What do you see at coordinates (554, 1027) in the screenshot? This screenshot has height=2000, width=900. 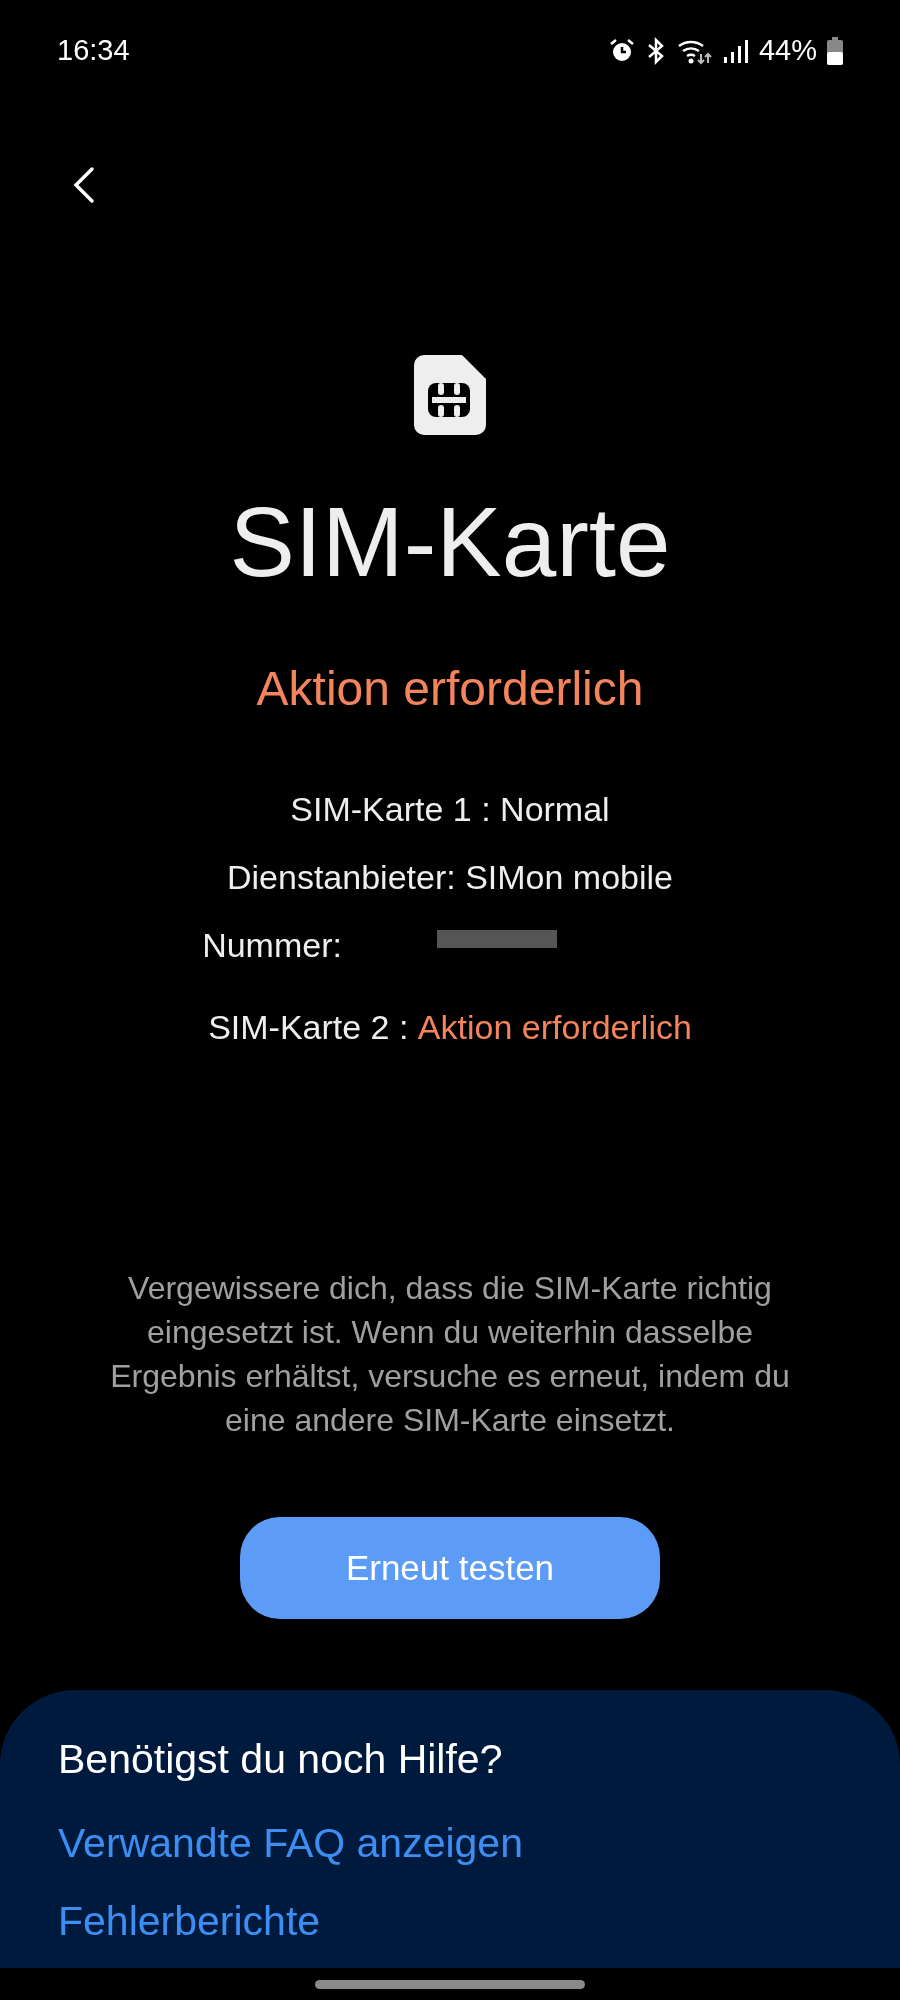 I see `detail-value: Aktion erforderlich` at bounding box center [554, 1027].